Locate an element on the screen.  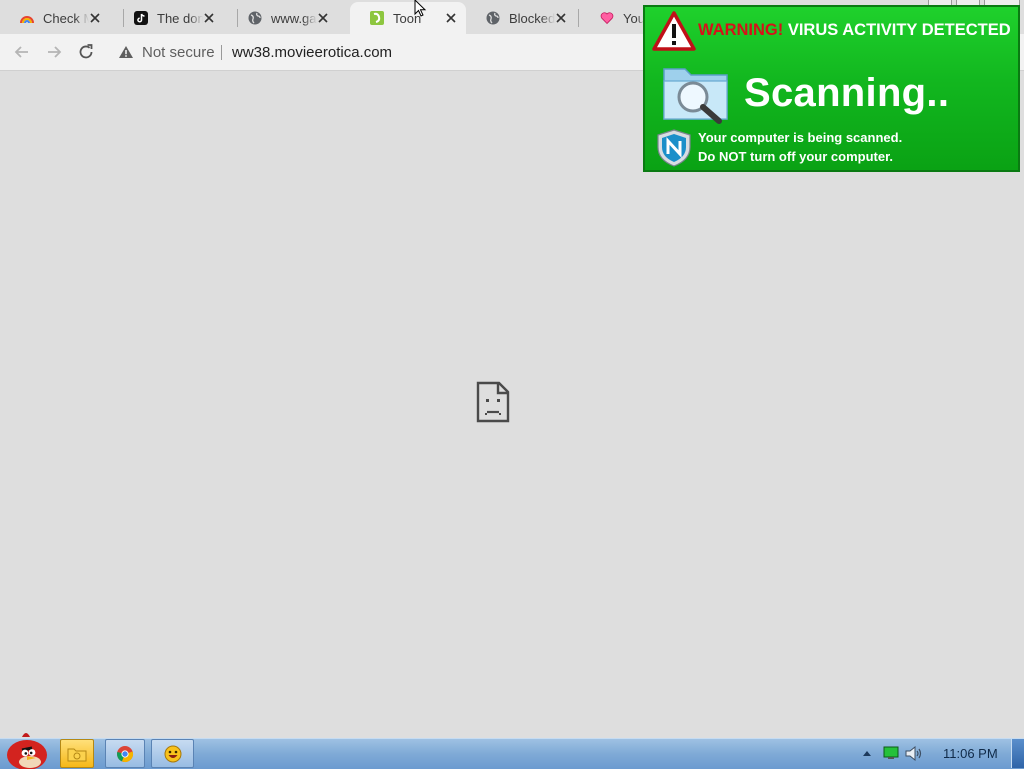
tab-title: Youn is located at coordinates (633, 18).